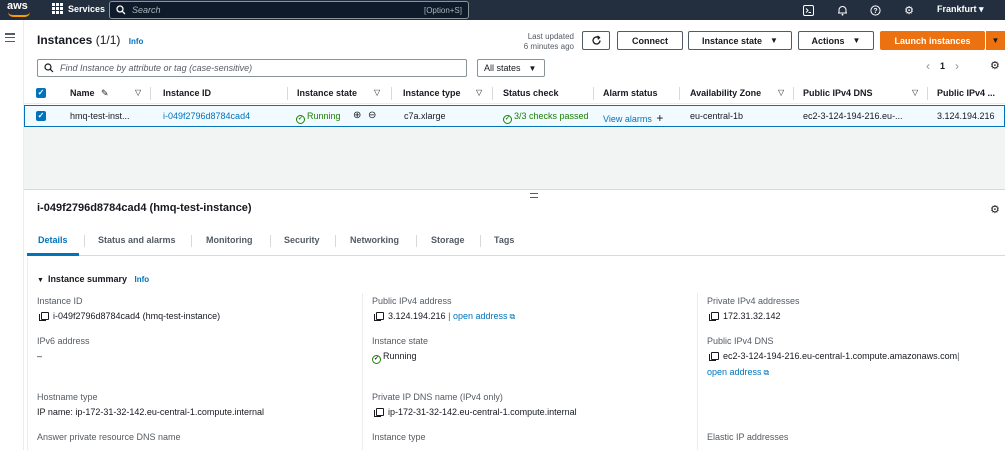 The width and height of the screenshot is (1005, 450). I want to click on tab-networking: Networking, so click(374, 240).